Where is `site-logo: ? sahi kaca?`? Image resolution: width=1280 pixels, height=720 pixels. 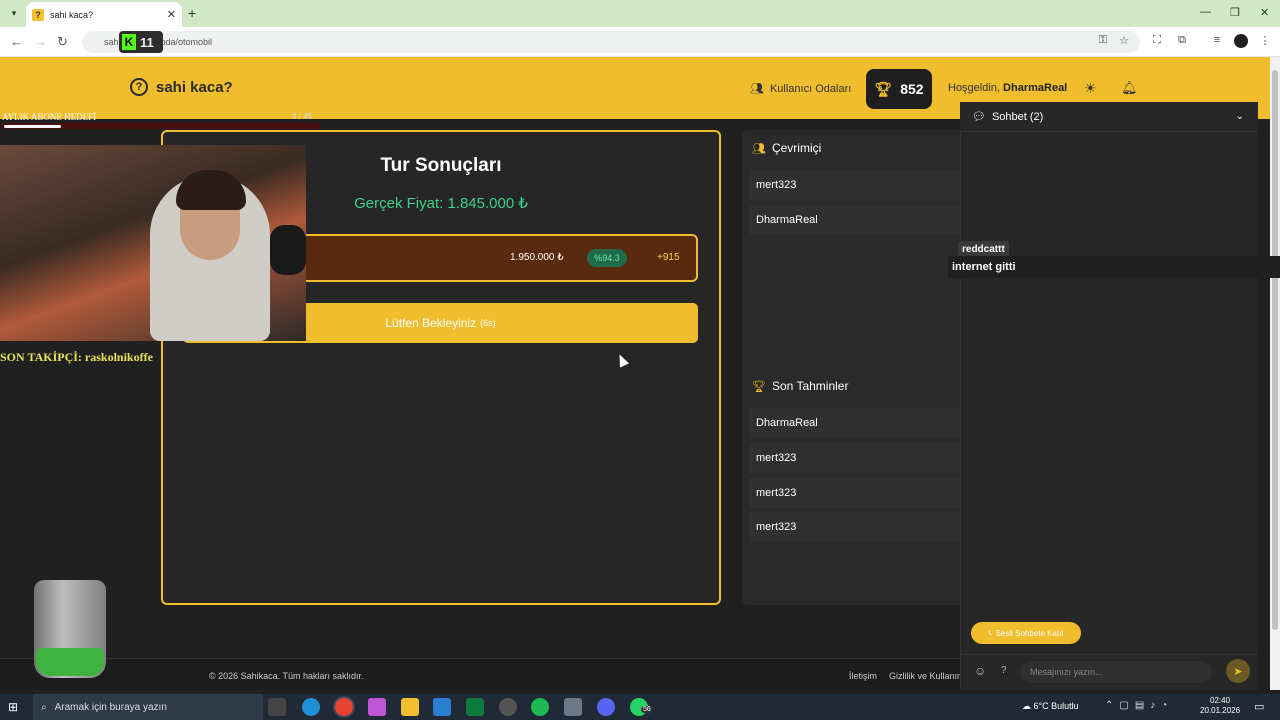
site-logo: ? sahi kaca? is located at coordinates (181, 87).